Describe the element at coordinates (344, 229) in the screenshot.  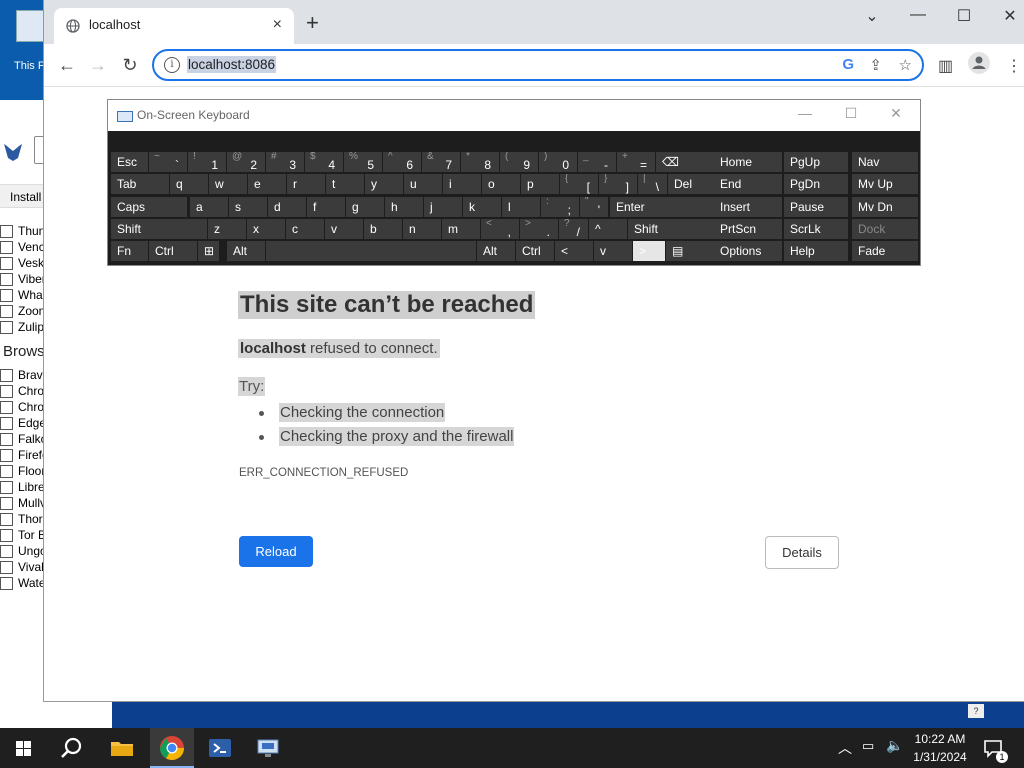
I see `osk-key: v` at that location.